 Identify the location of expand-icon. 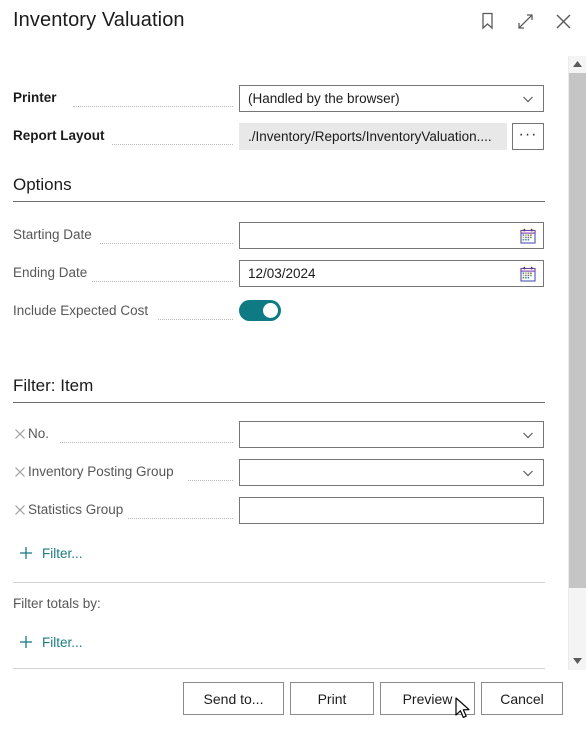
(525, 21).